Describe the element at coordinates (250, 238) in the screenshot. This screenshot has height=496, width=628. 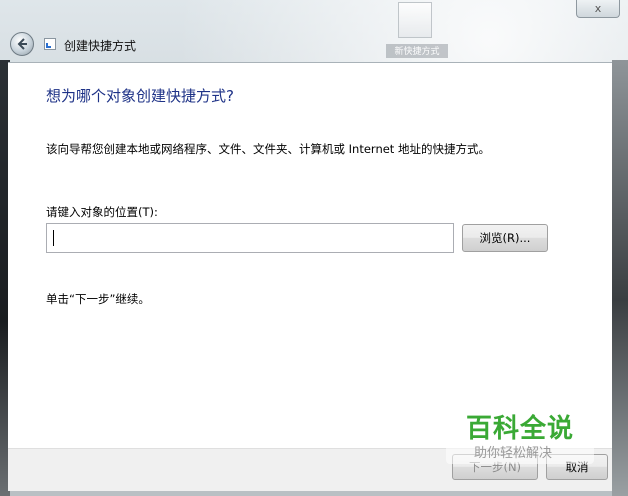
I see `location-input` at that location.